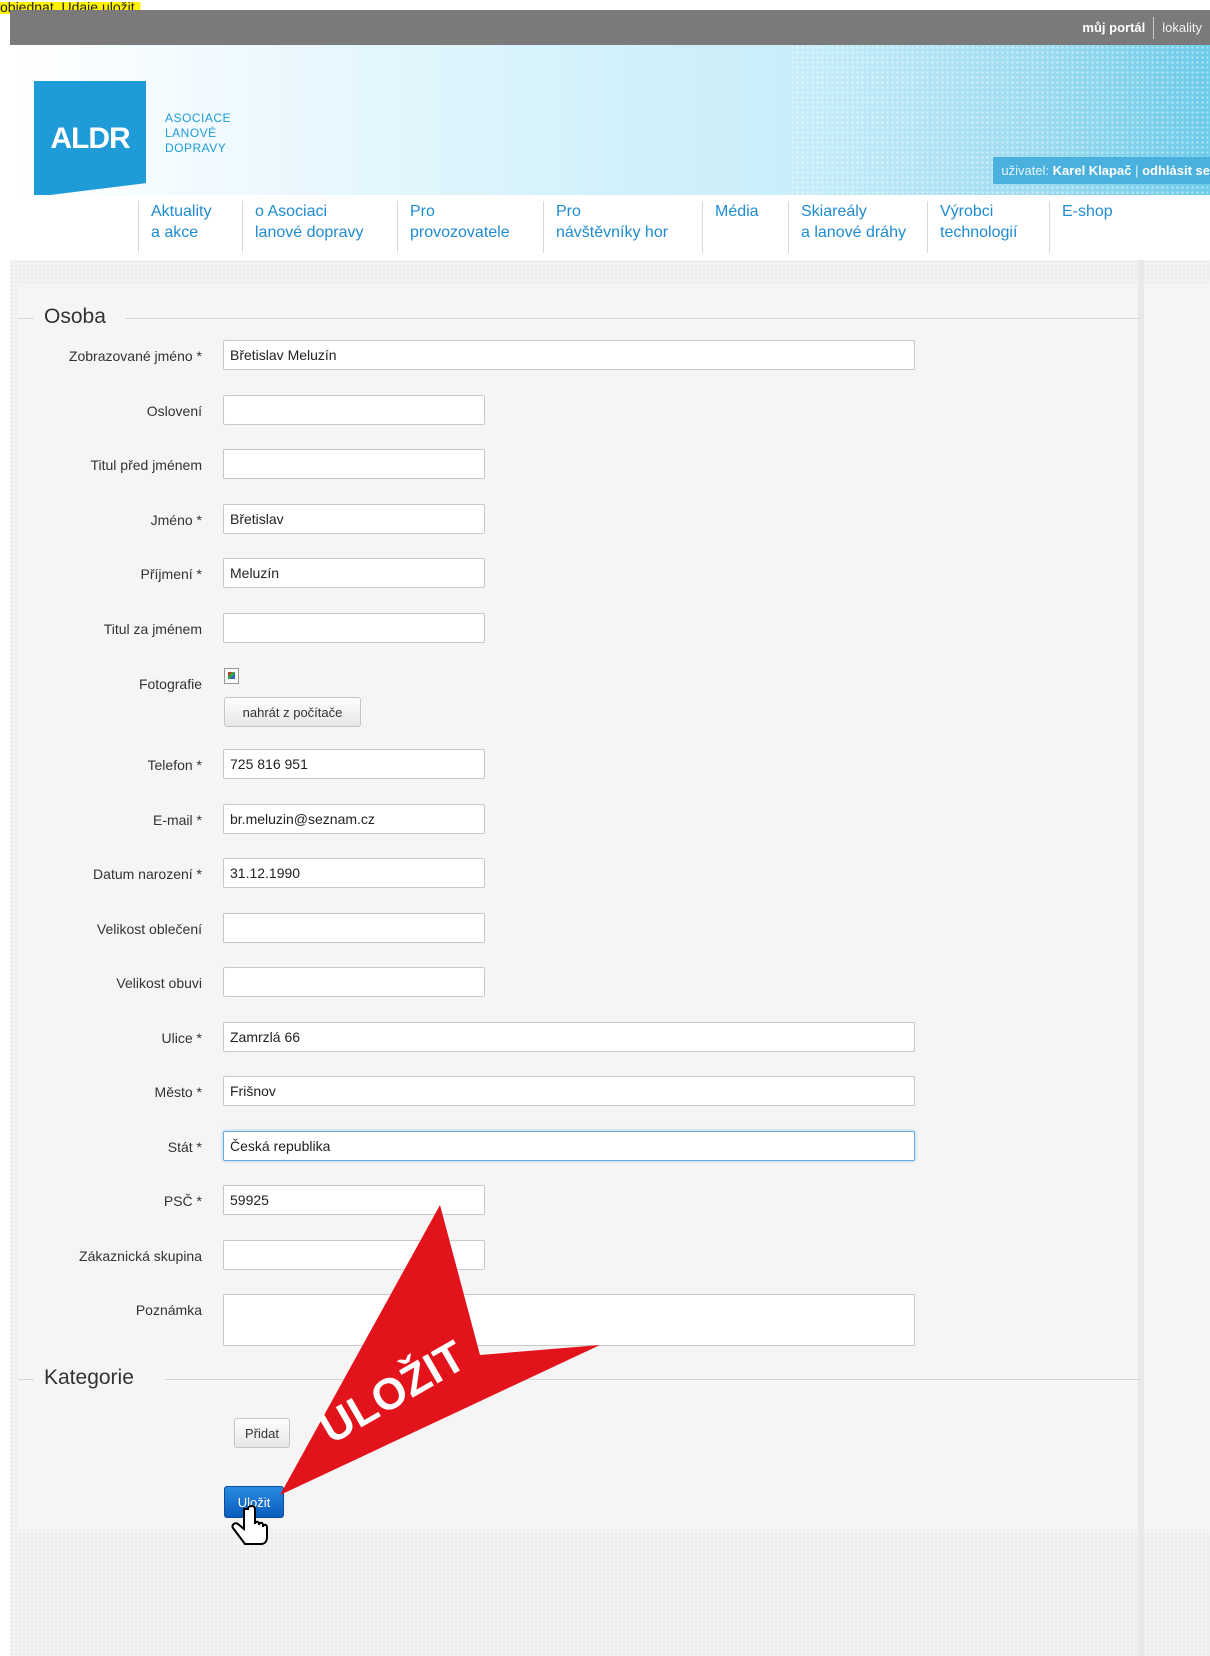 The image size is (1210, 1656). Describe the element at coordinates (460, 232) in the screenshot. I see `nav-label: provozovatele` at that location.